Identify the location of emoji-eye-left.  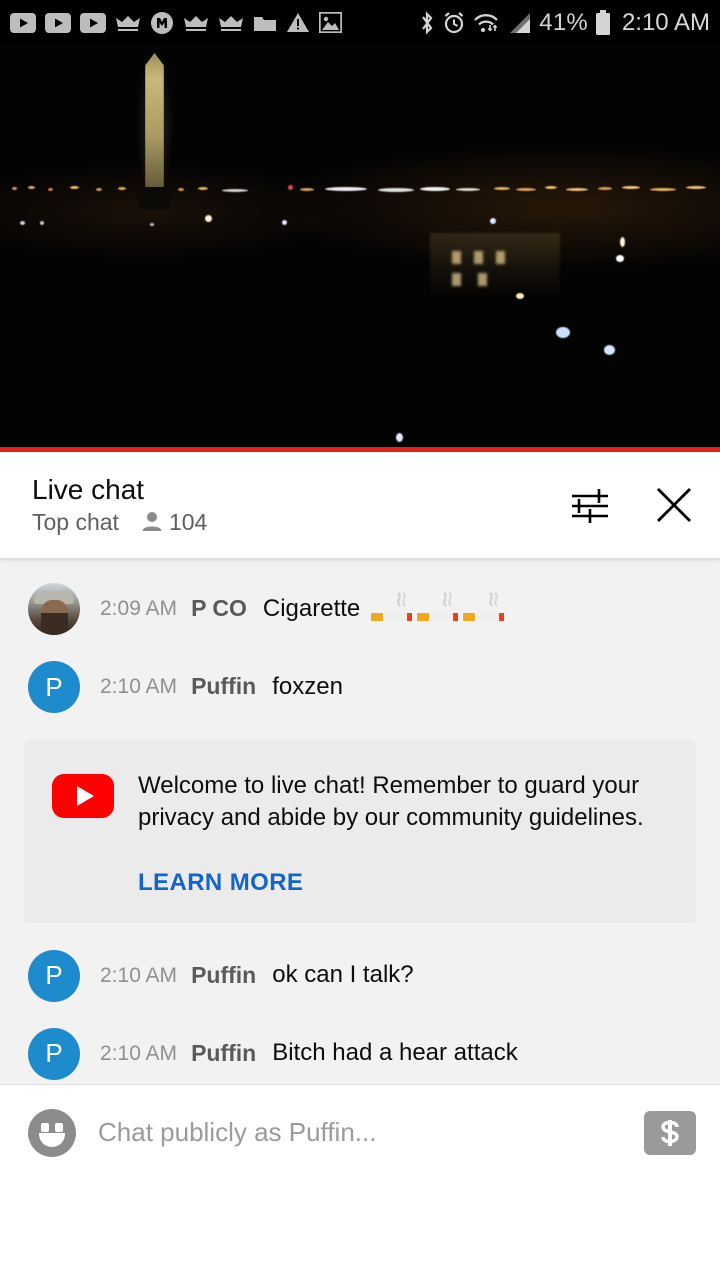
(45, 1127).